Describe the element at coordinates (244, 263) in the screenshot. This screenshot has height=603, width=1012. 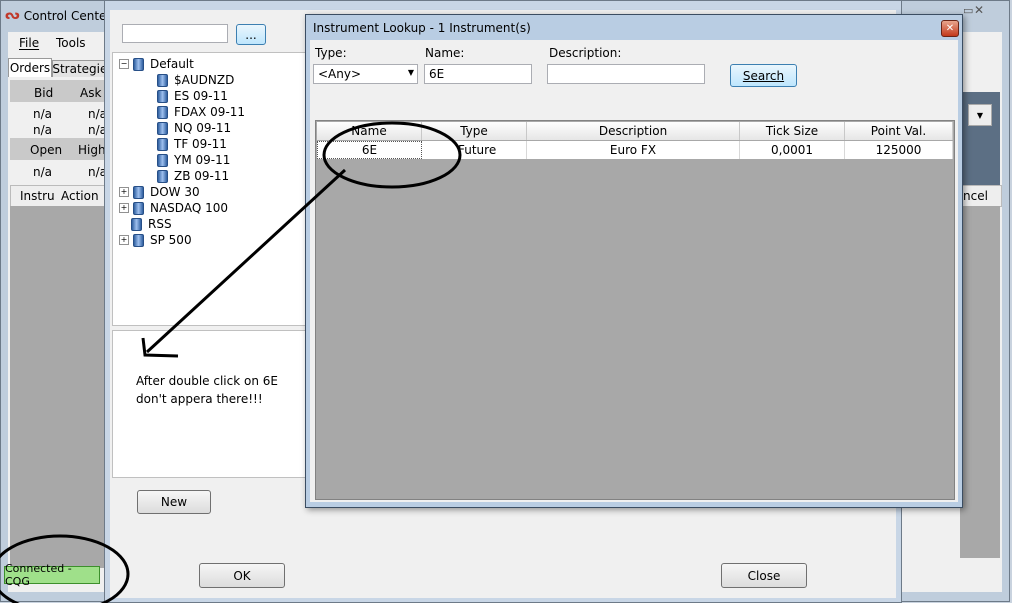
I see `annotation-arrow` at that location.